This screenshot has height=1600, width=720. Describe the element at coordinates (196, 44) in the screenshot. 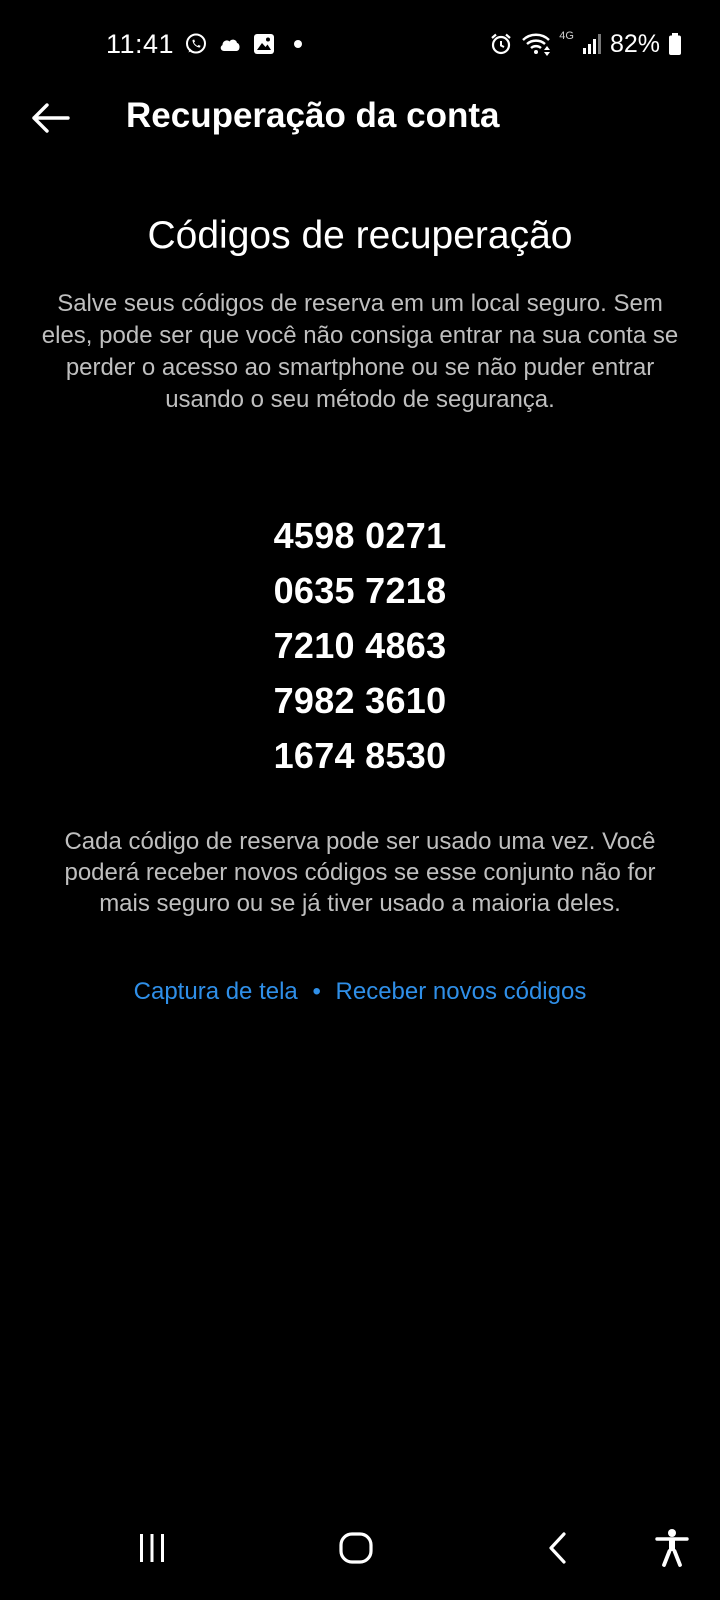

I see `whatsapp-icon` at that location.